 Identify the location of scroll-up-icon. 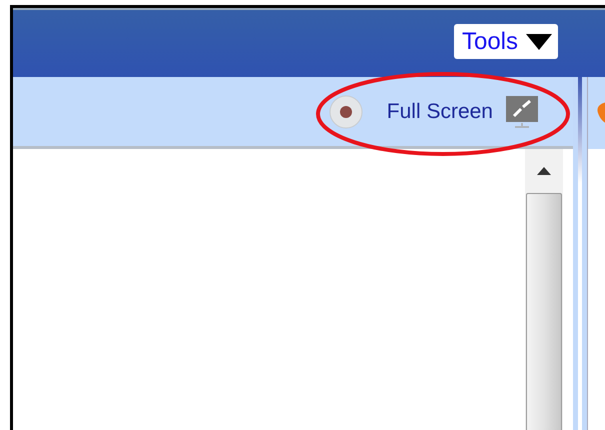
(544, 171).